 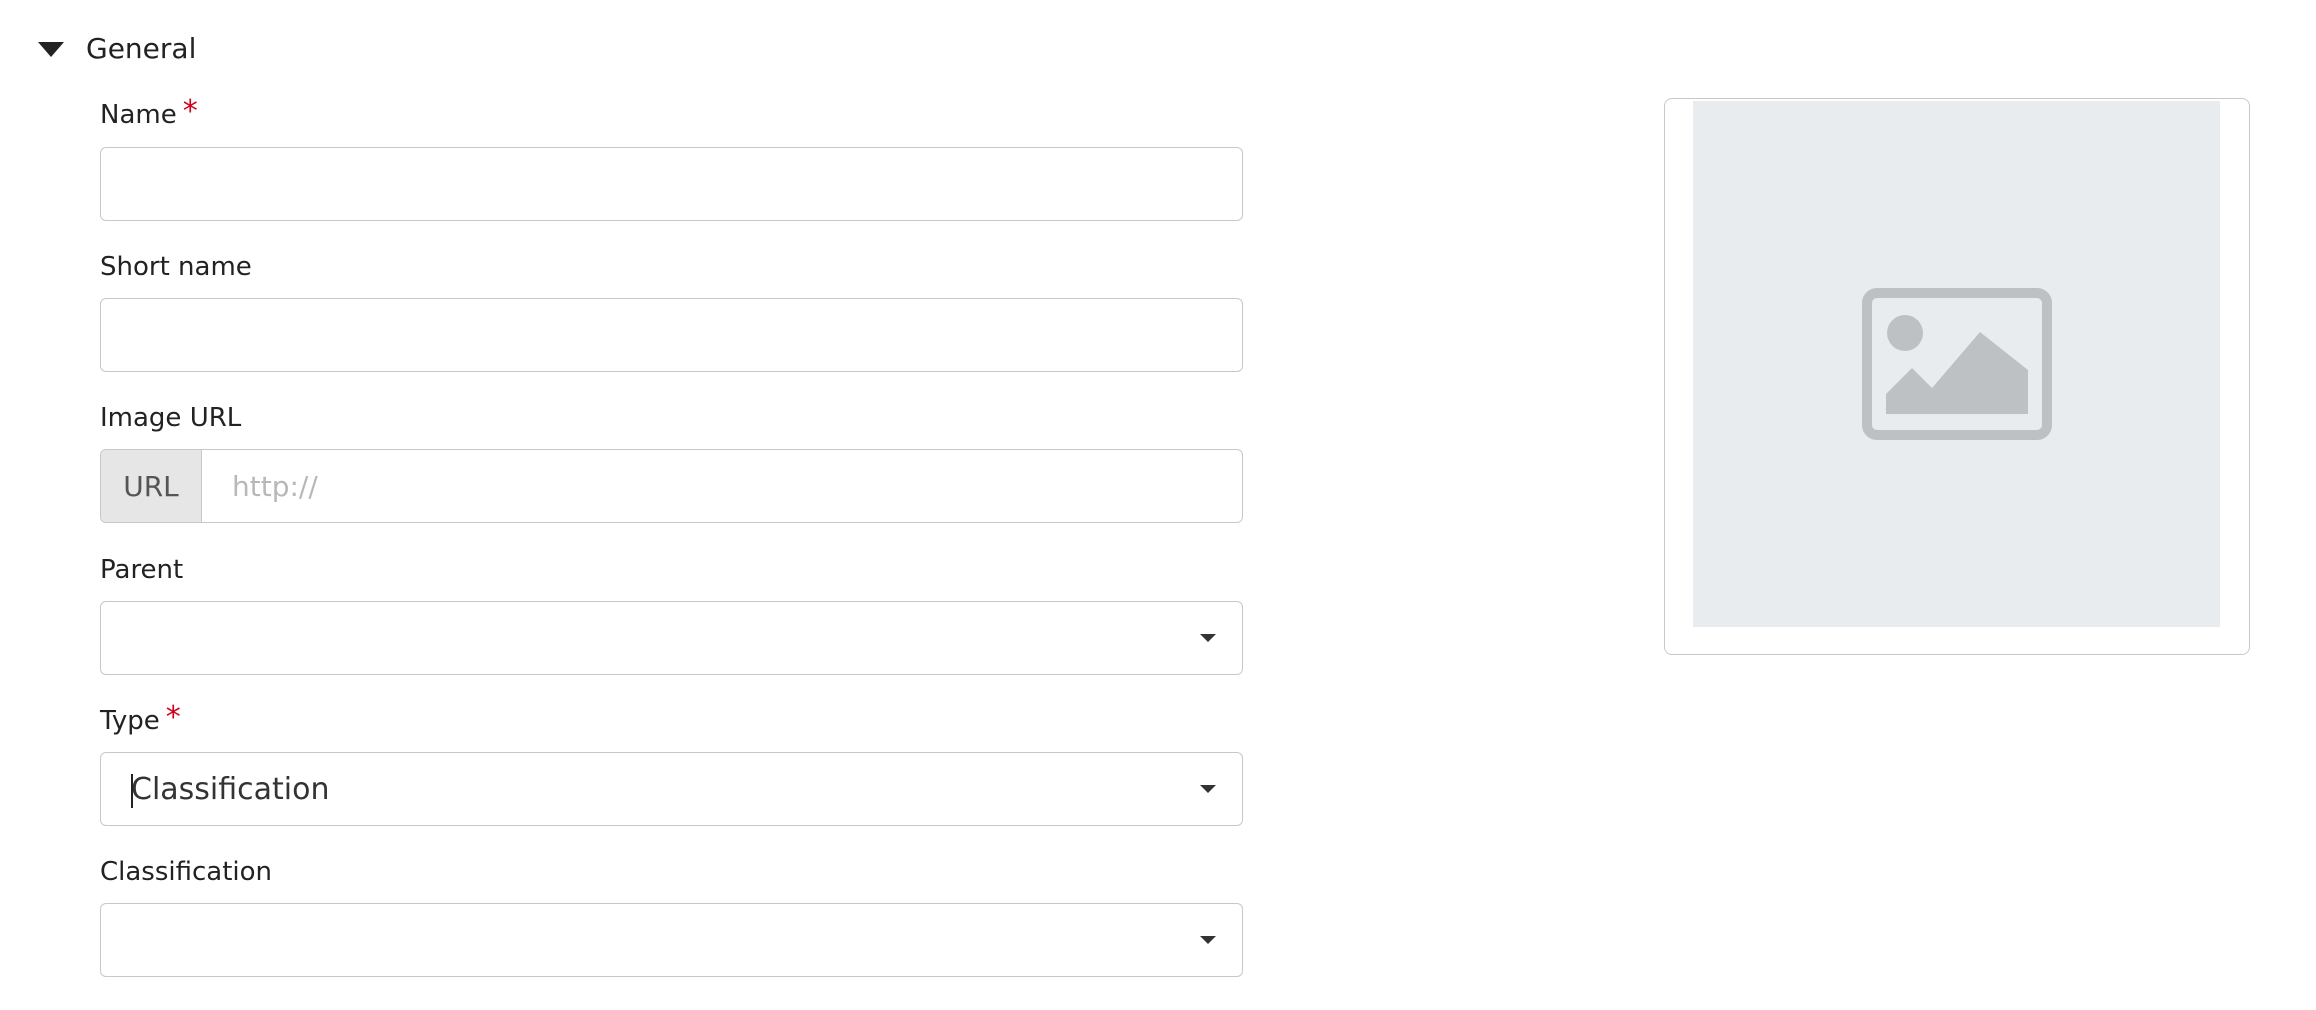 I want to click on short-name-label-text: Short name, so click(x=176, y=267).